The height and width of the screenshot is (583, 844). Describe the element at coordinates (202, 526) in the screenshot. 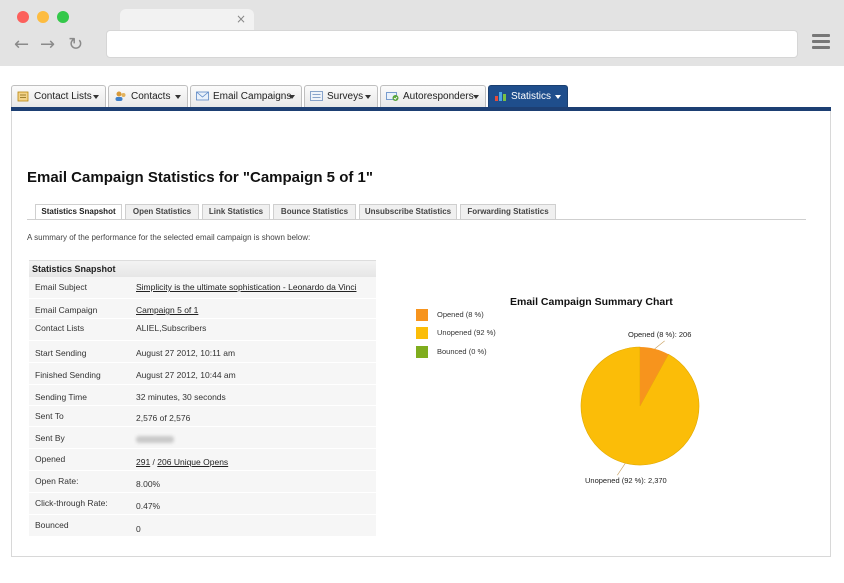

I see `table-row: Bounced 0` at that location.